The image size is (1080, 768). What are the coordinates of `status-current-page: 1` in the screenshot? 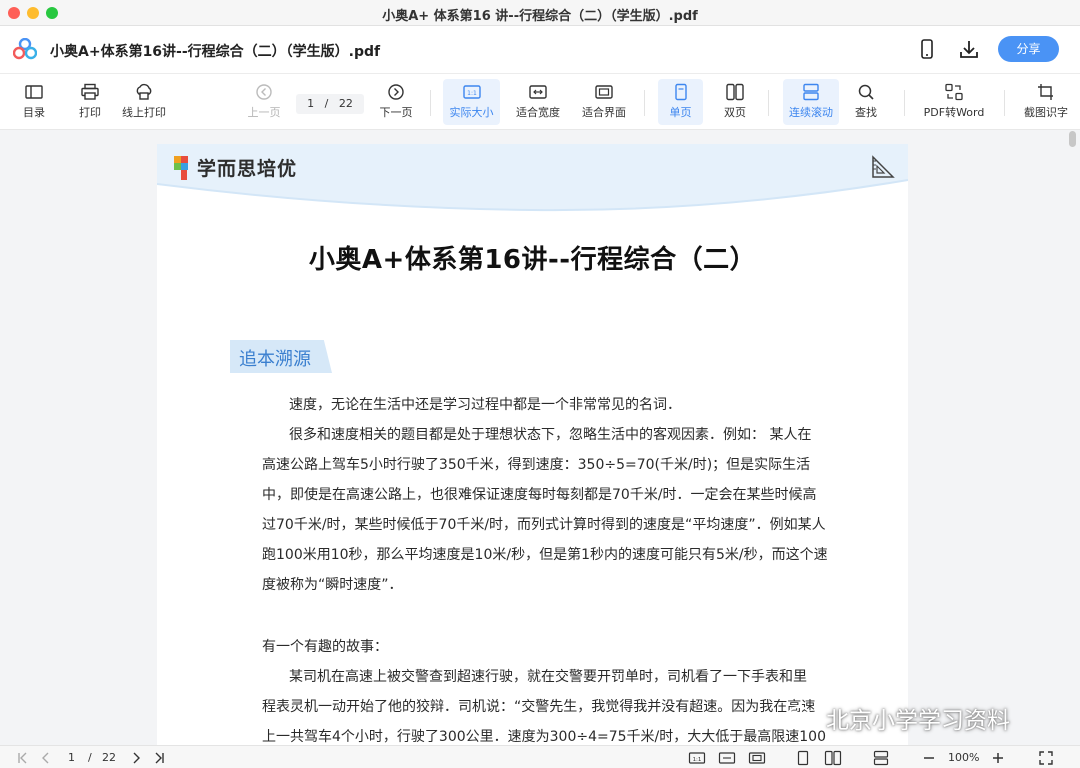 It's located at (71, 758).